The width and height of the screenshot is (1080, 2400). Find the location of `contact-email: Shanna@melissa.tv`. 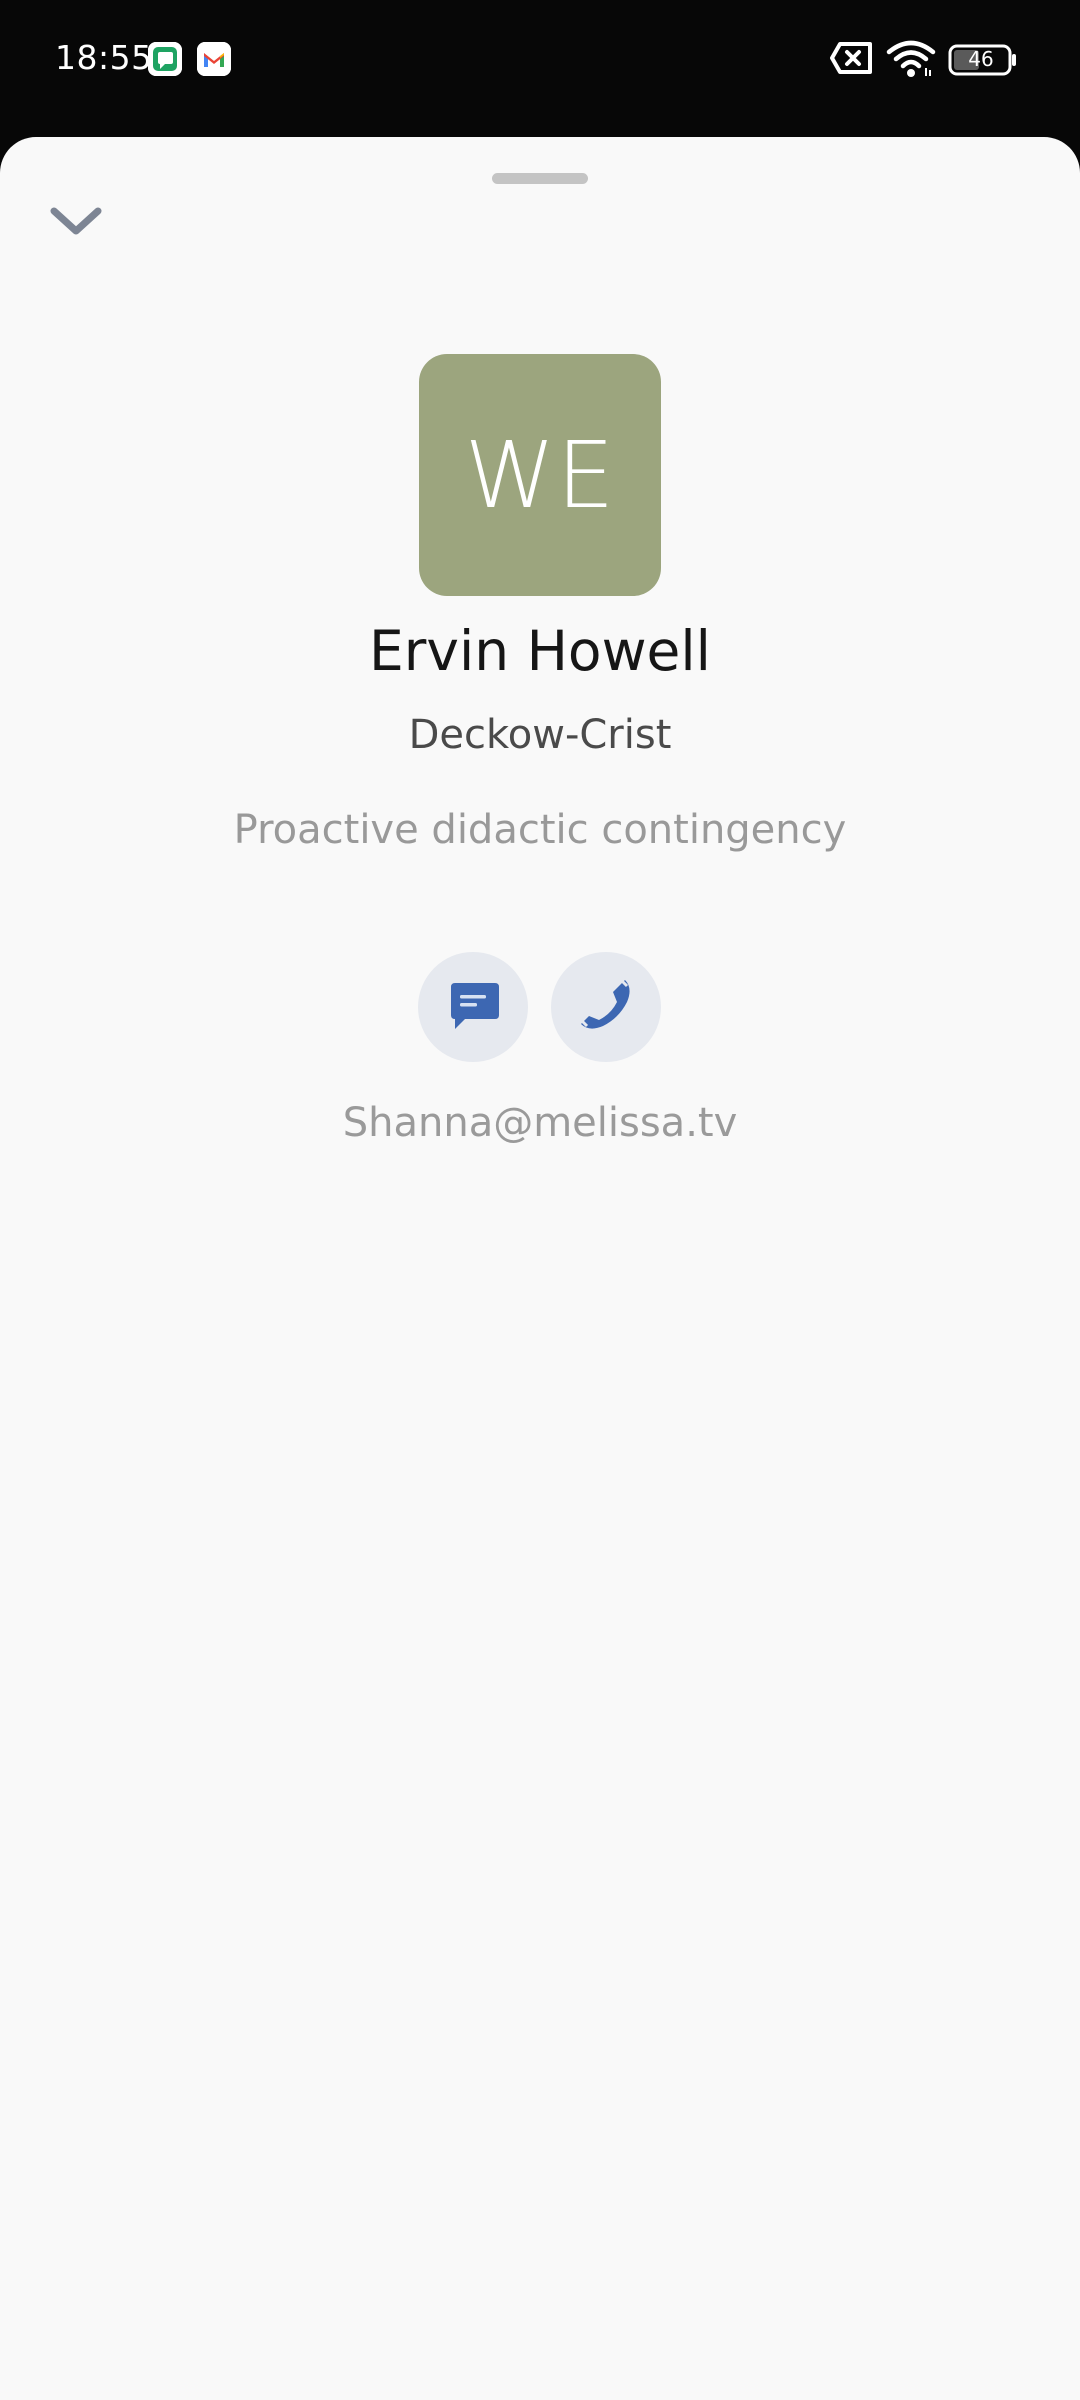

contact-email: Shanna@melissa.tv is located at coordinates (540, 1123).